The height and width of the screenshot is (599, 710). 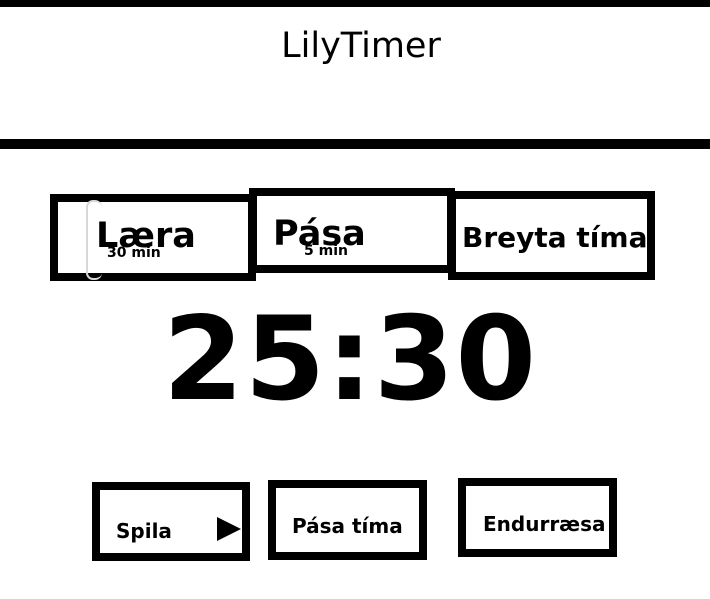 What do you see at coordinates (229, 529) in the screenshot?
I see `play-icon` at bounding box center [229, 529].